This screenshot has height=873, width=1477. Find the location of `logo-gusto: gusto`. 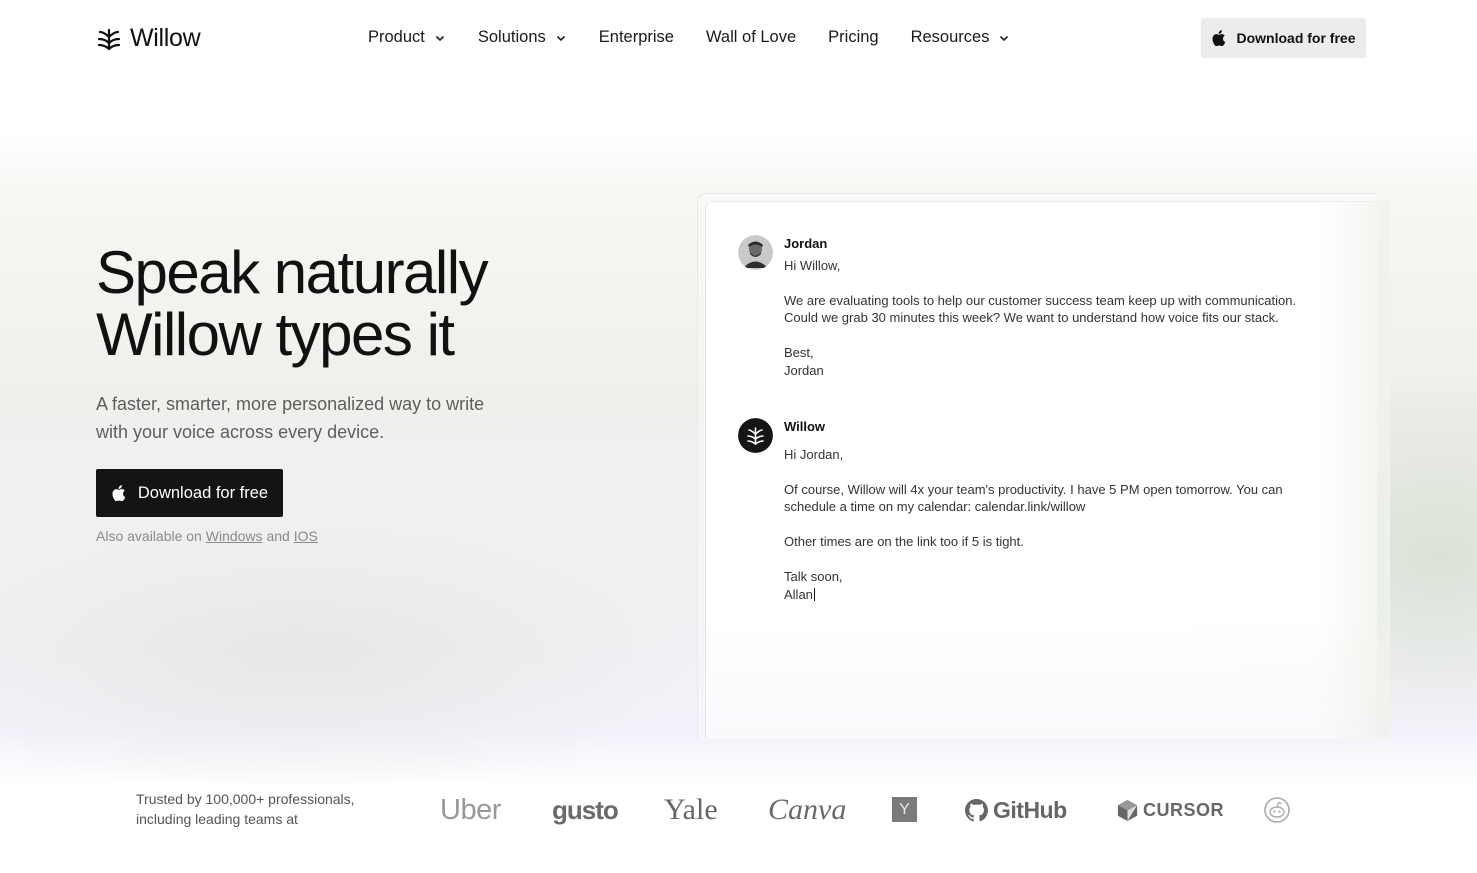

logo-gusto: gusto is located at coordinates (585, 809).